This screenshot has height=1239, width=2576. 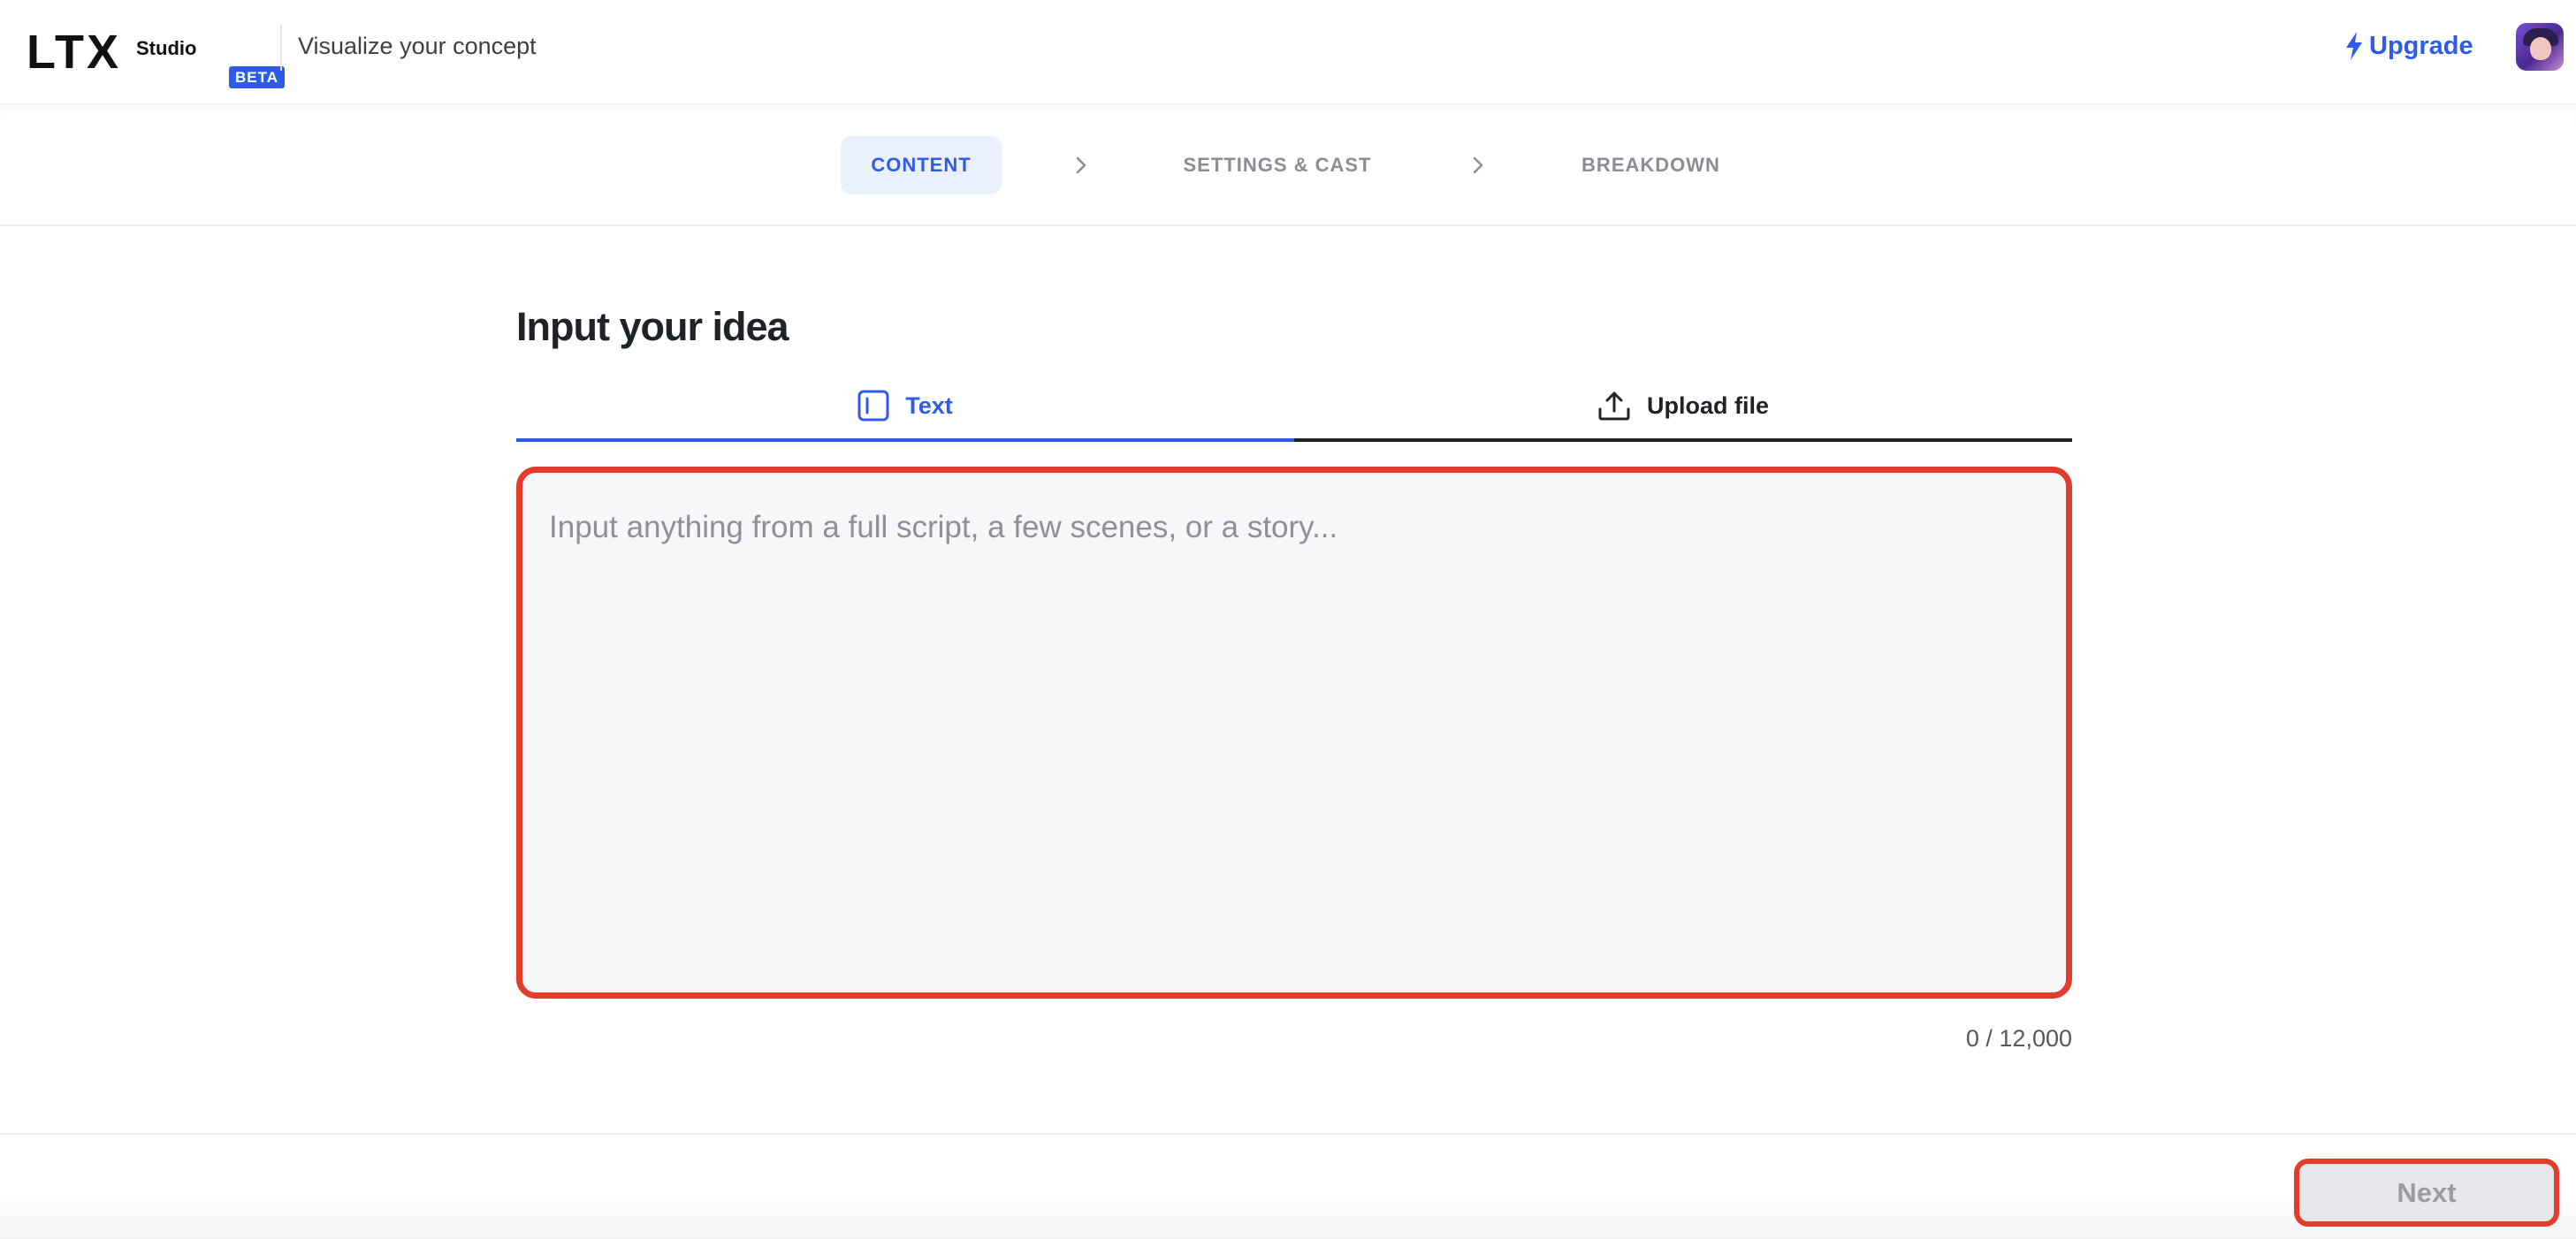 I want to click on upgrade-button: Upgrade, so click(x=2408, y=46).